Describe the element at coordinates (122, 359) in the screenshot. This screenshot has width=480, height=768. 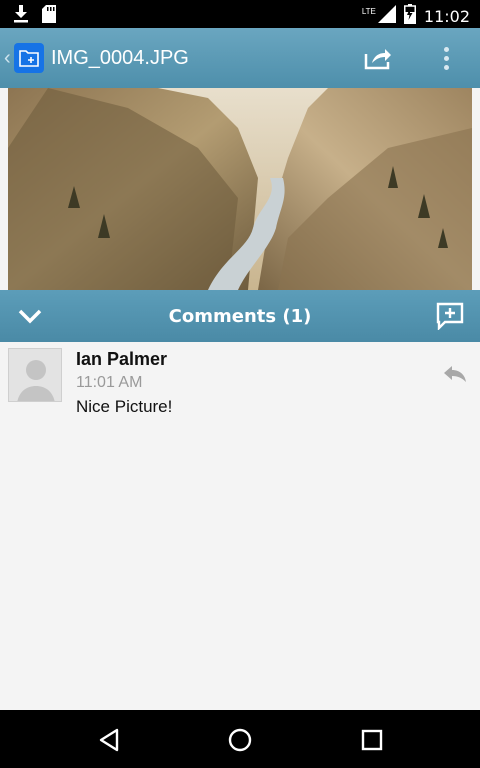
I see `comment-author: Ian Palmer` at that location.